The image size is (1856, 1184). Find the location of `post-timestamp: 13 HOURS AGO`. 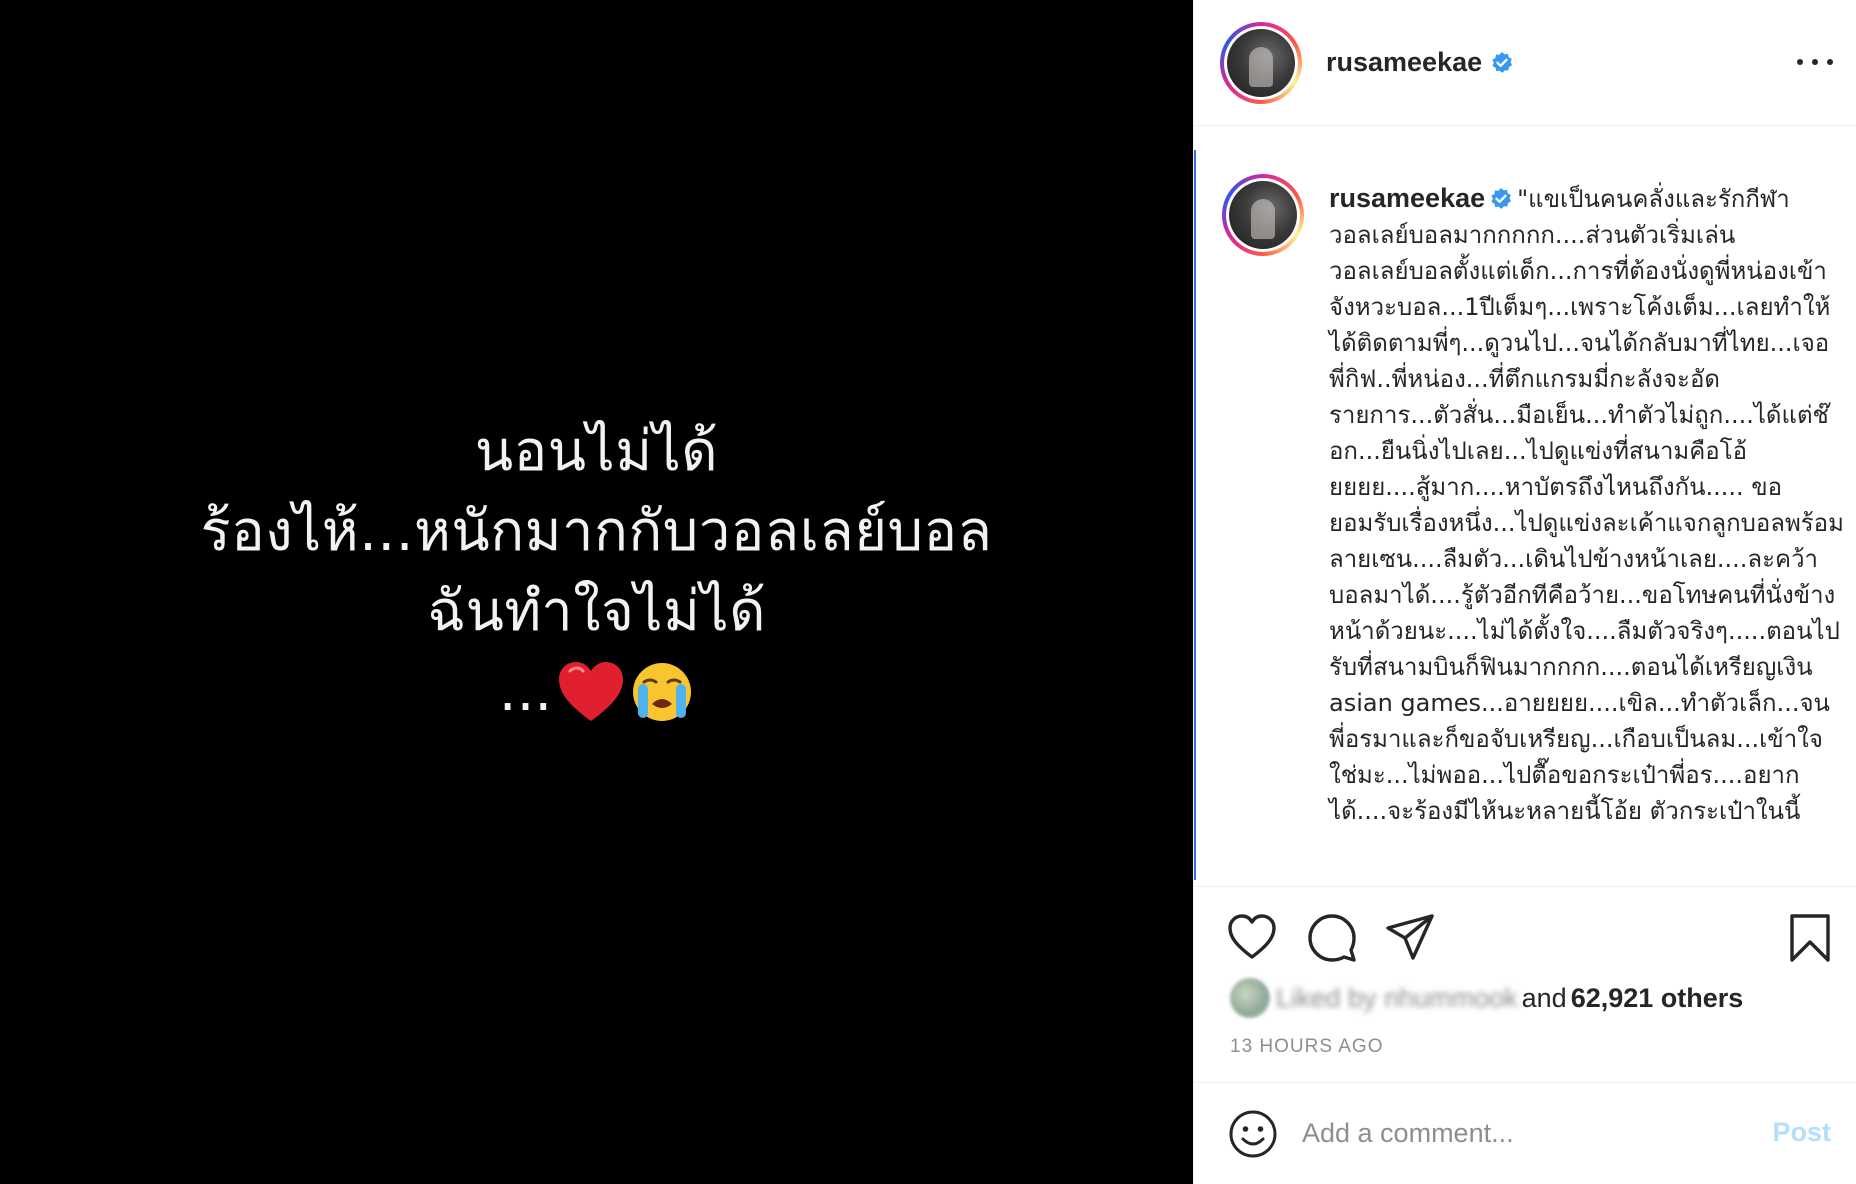

post-timestamp: 13 HOURS AGO is located at coordinates (1307, 1047).